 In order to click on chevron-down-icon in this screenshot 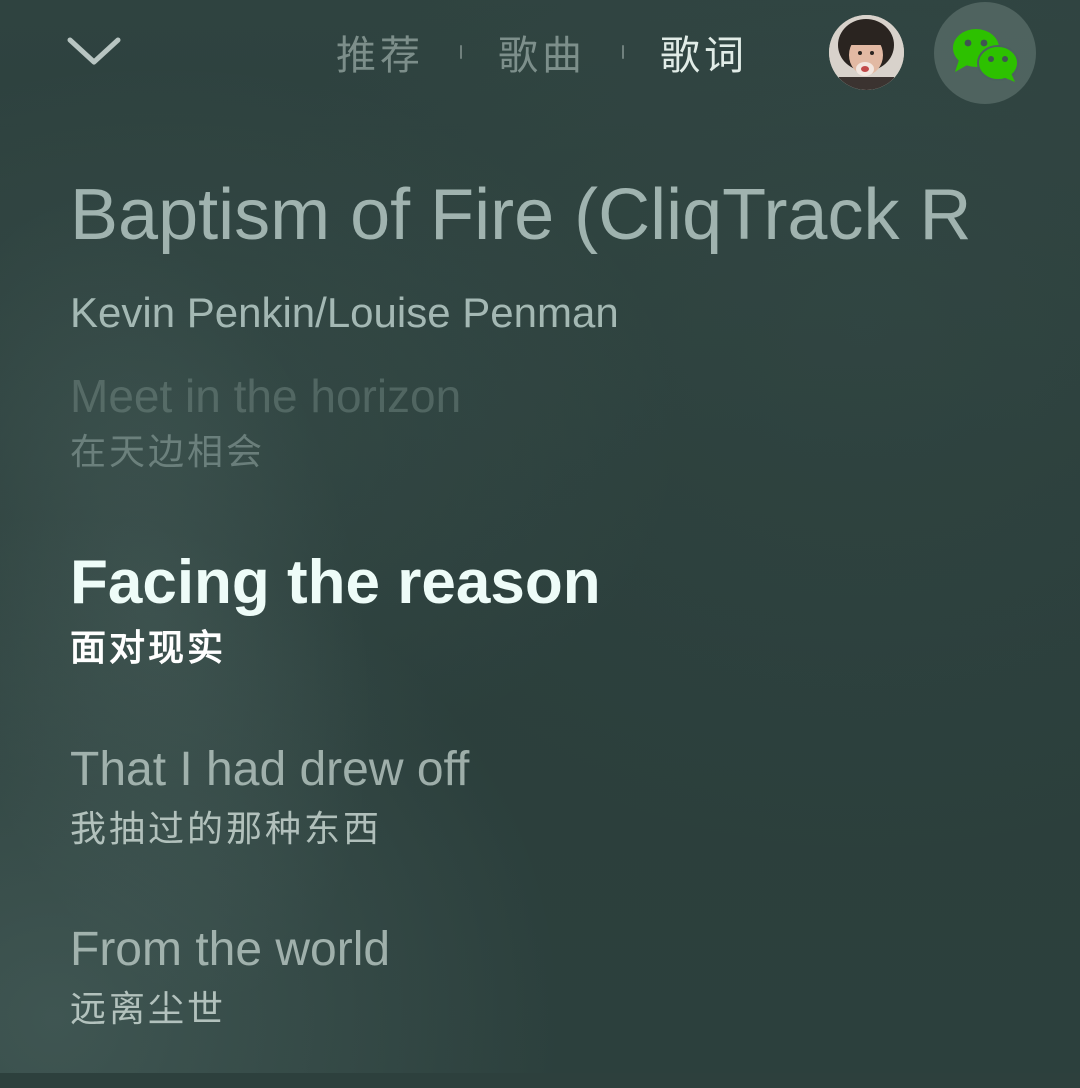, I will do `click(94, 51)`.